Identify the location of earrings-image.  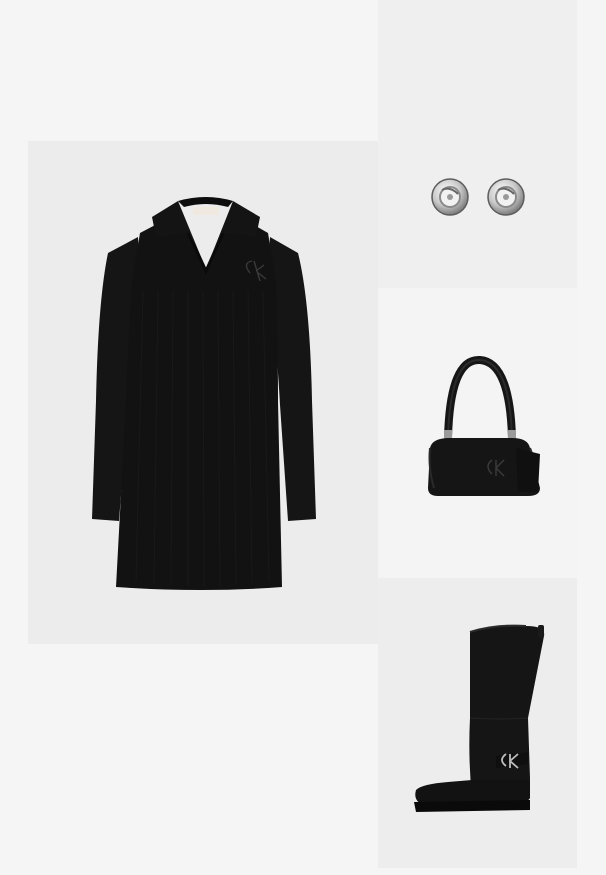
(478, 197).